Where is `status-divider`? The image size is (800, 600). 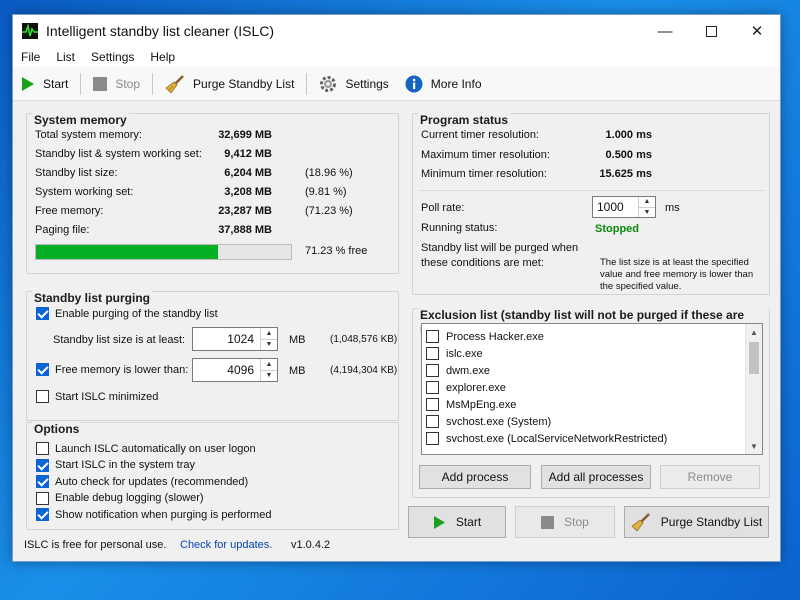 status-divider is located at coordinates (592, 190).